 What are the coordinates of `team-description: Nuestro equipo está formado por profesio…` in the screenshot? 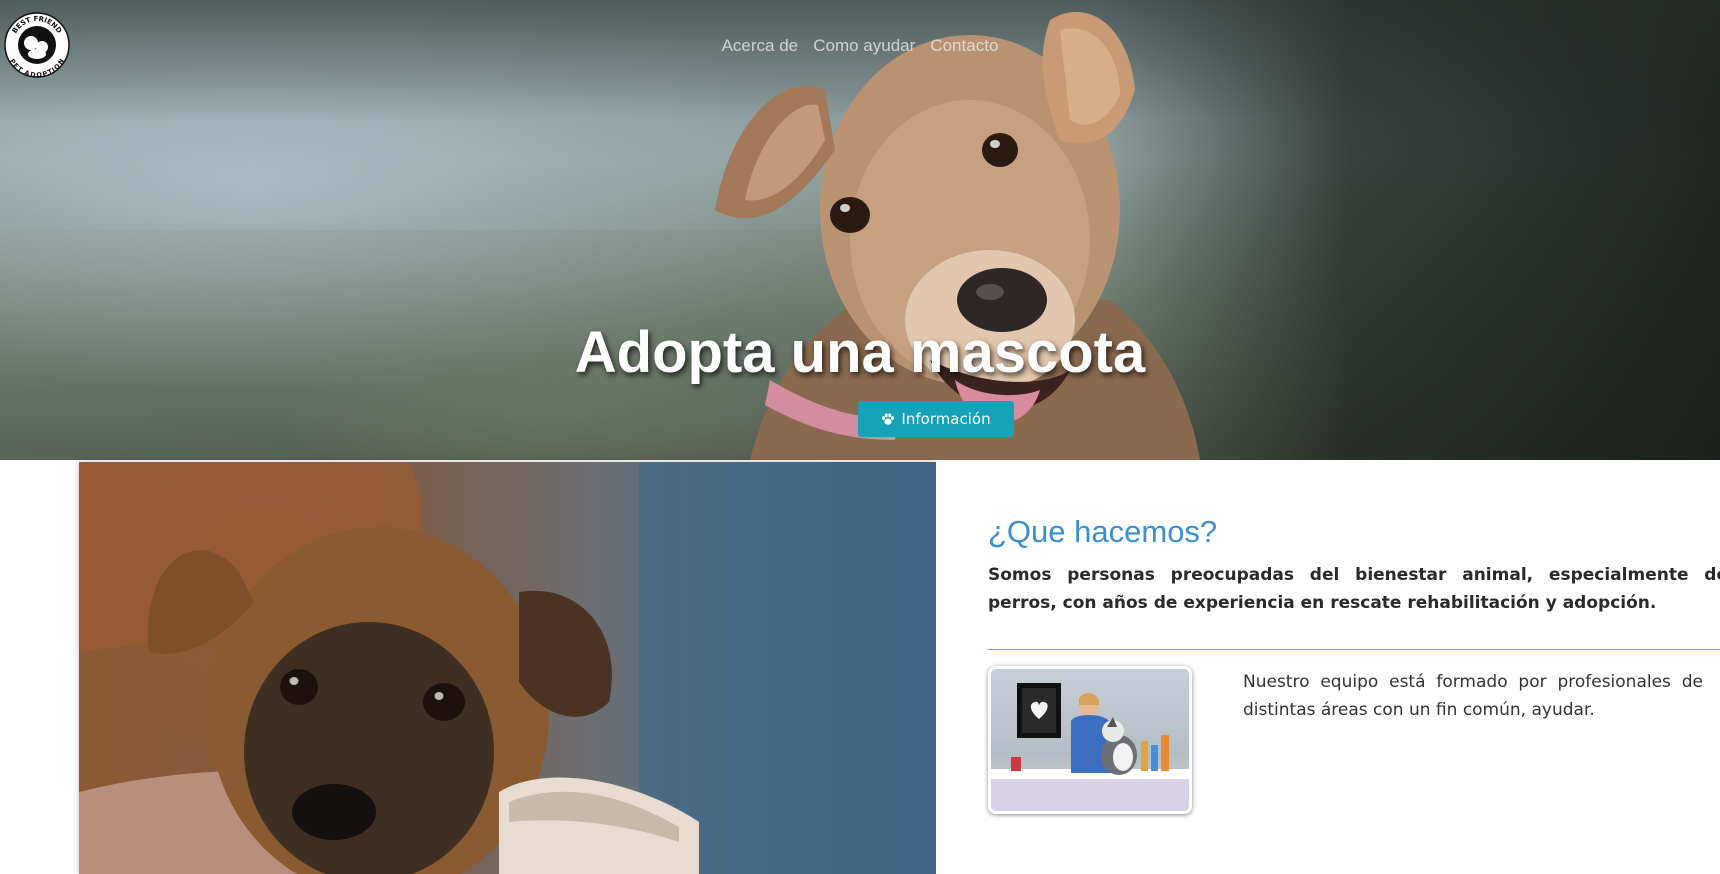 It's located at (1473, 696).